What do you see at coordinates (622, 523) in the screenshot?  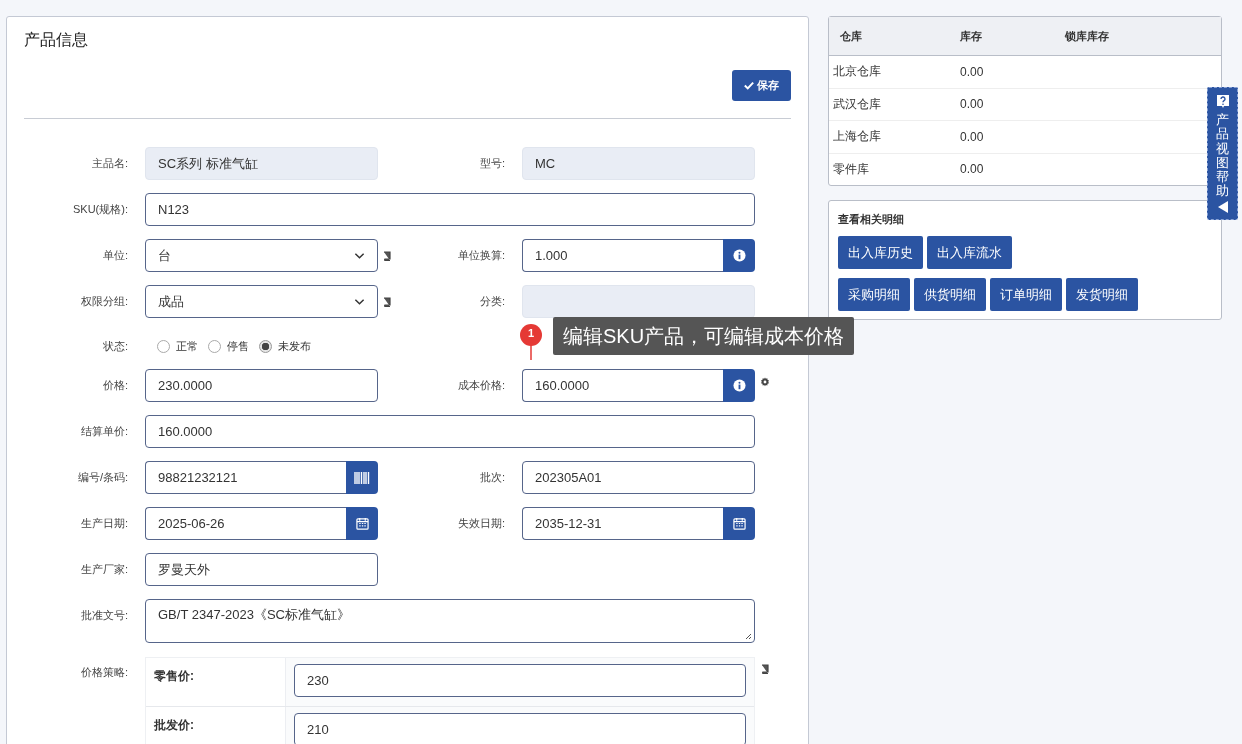 I see `input-field: 2035-12-31` at bounding box center [622, 523].